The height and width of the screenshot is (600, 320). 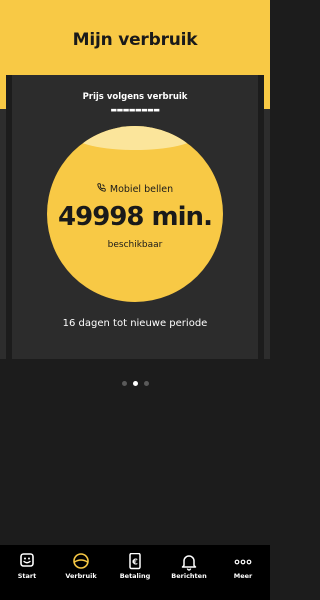 What do you see at coordinates (81, 576) in the screenshot?
I see `tab-label: Verbruik` at bounding box center [81, 576].